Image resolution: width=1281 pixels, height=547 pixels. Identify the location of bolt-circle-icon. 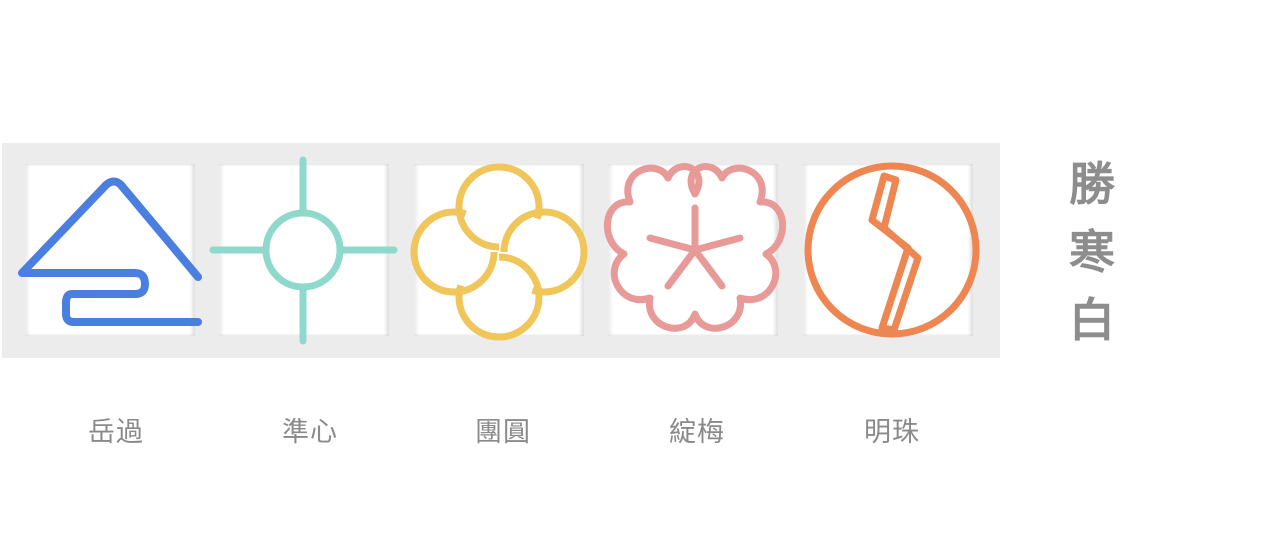
(892, 250).